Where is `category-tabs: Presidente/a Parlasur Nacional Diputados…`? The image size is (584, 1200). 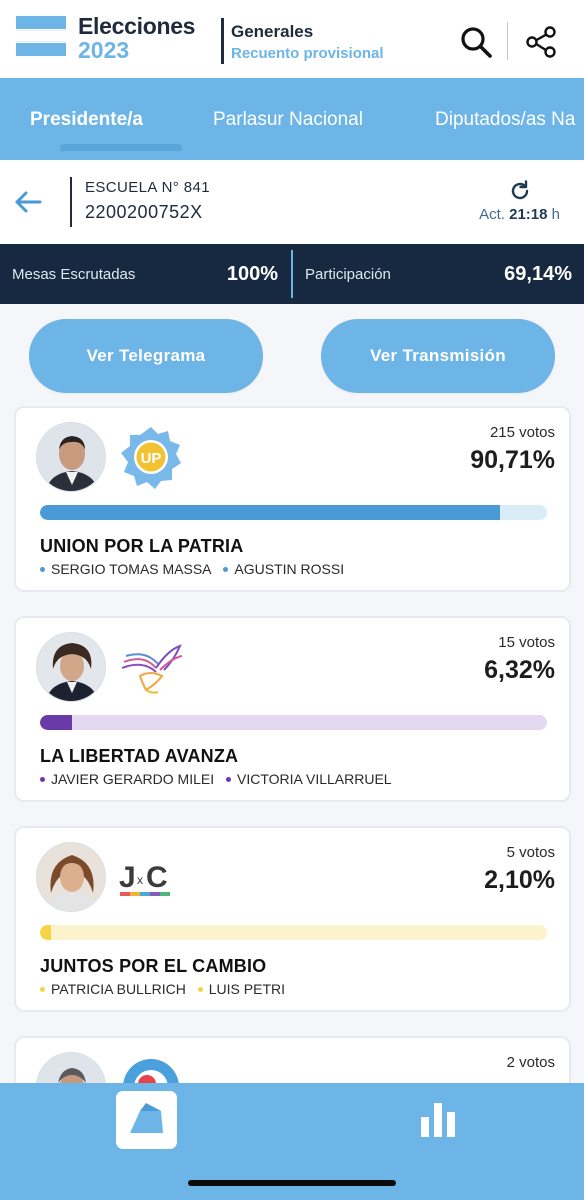
category-tabs: Presidente/a Parlasur Nacional Diputados… is located at coordinates (292, 119).